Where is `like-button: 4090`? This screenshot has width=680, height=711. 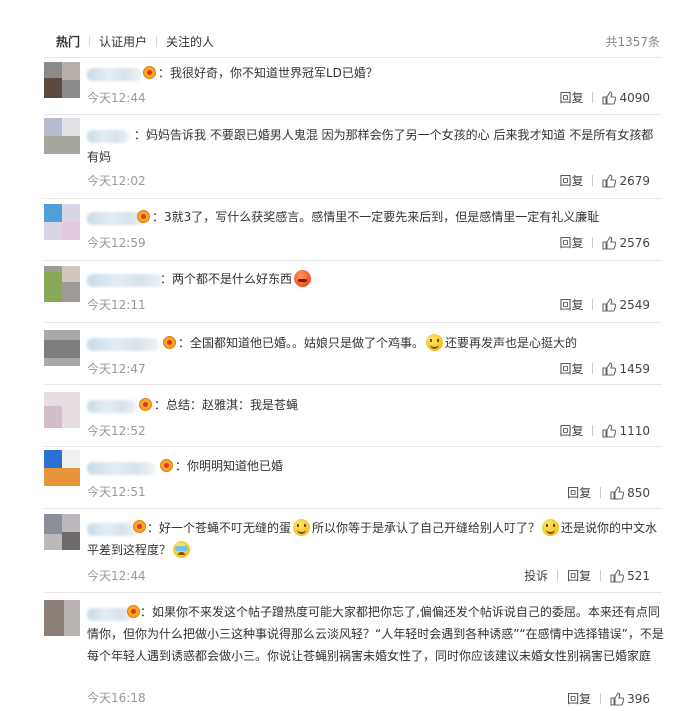
like-button: 4090 is located at coordinates (626, 98).